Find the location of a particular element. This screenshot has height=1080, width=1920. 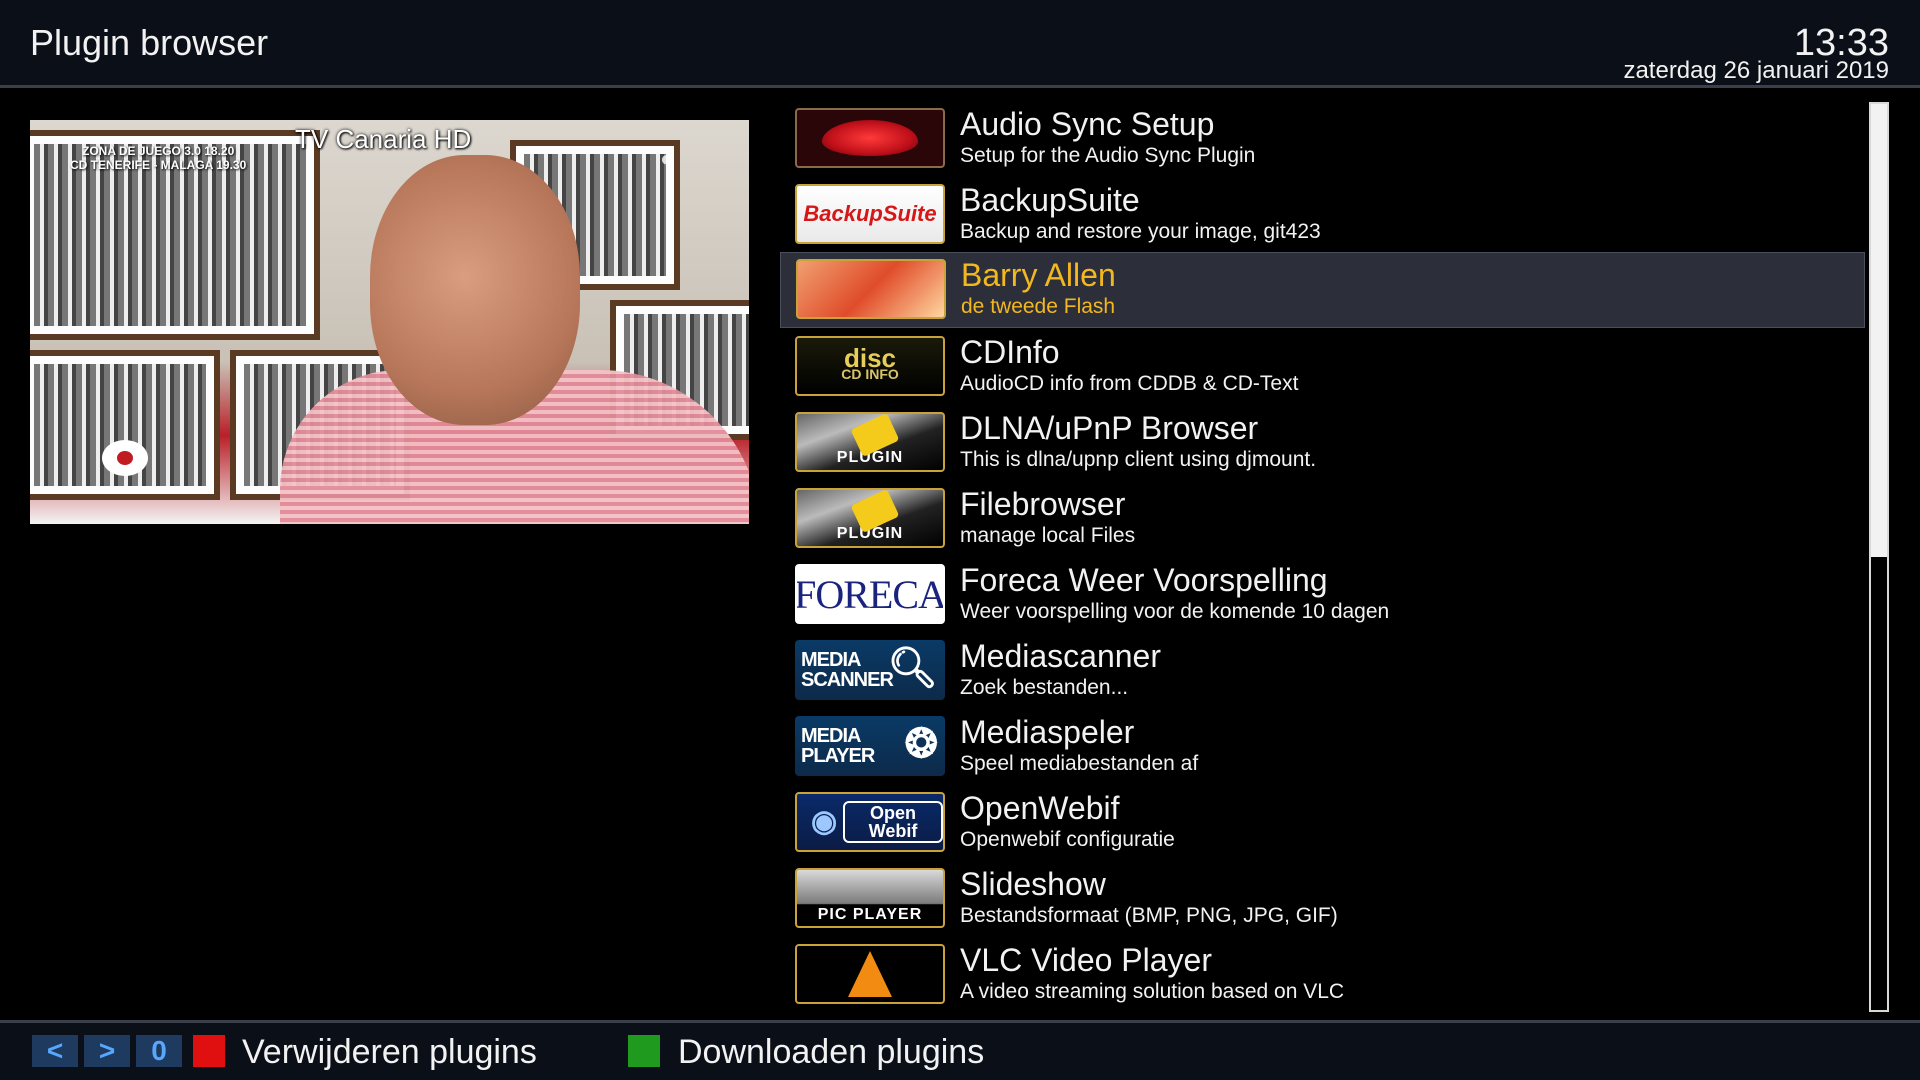

plugin-name: Slideshow is located at coordinates (1033, 884).